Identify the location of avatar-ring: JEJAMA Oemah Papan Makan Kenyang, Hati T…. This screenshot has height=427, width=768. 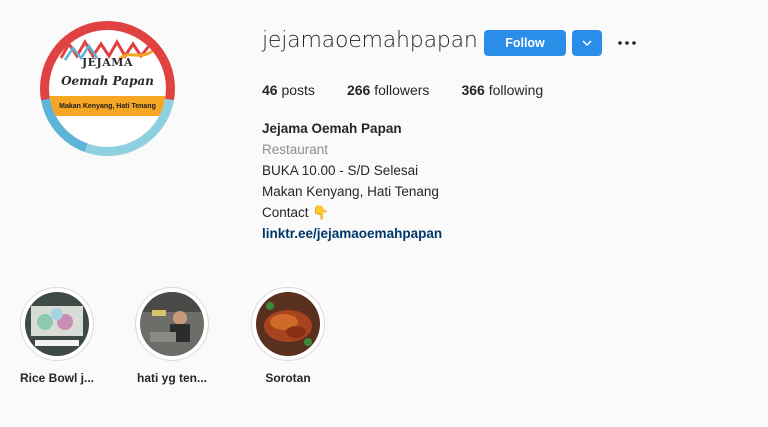
(107, 88).